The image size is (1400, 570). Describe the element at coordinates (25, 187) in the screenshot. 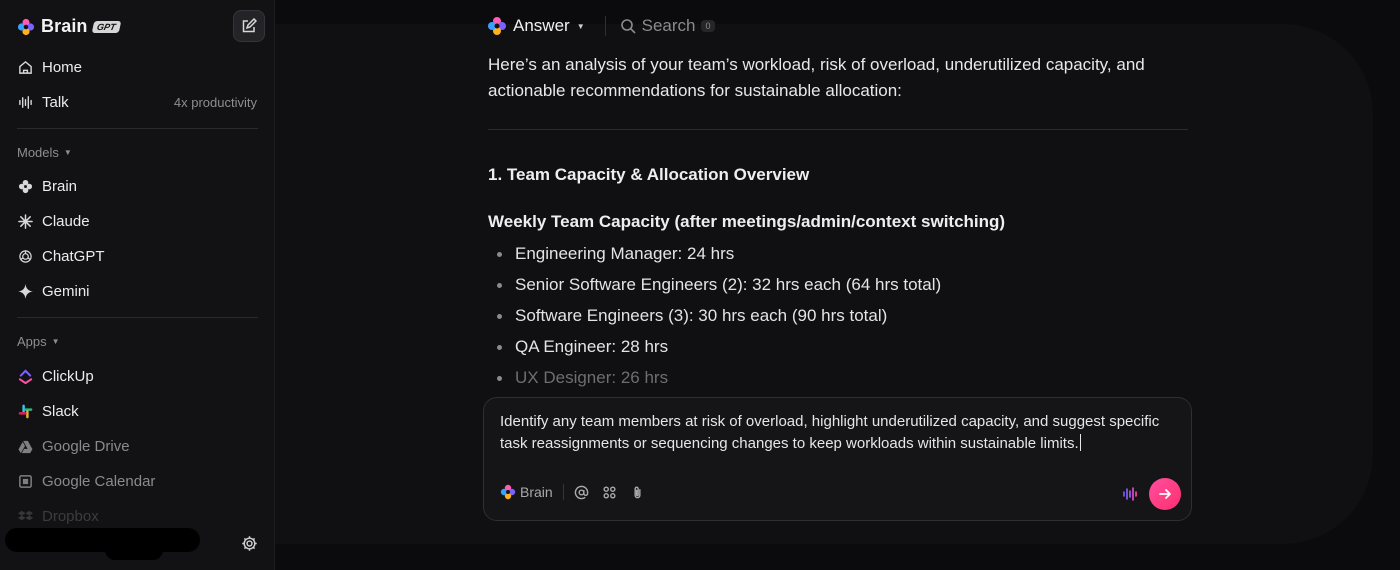

I see `brain-model-icon` at that location.